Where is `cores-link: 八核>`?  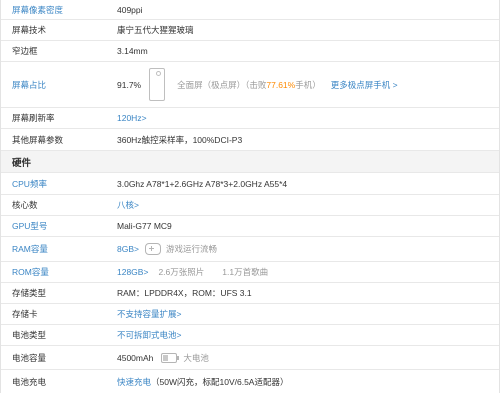
cores-link: 八核> is located at coordinates (128, 205).